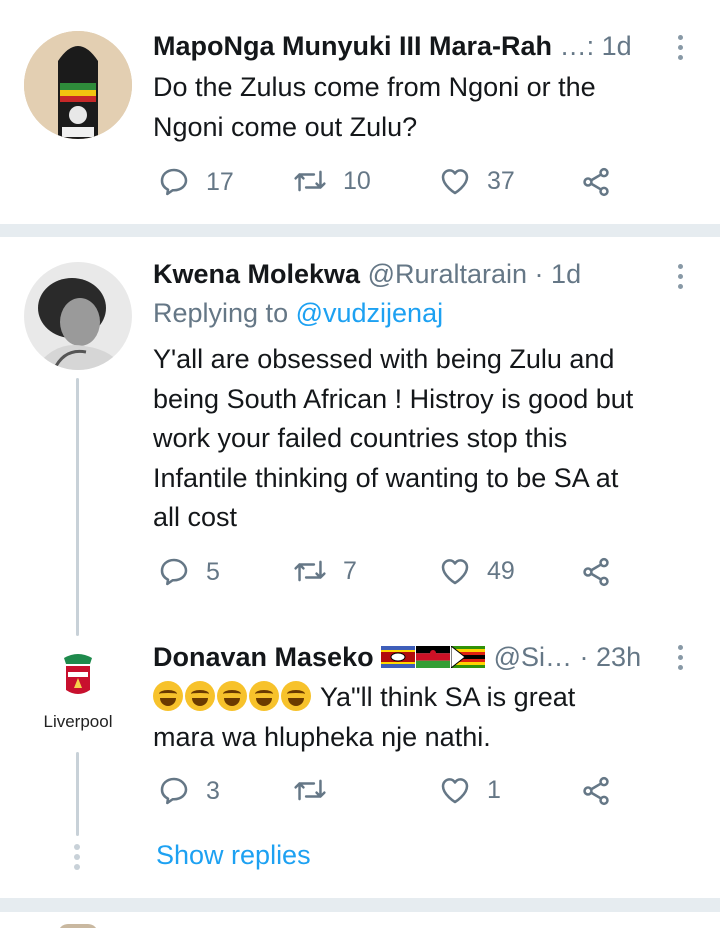 Image resolution: width=720 pixels, height=928 pixels. What do you see at coordinates (494, 789) in the screenshot?
I see `like-count: 1` at bounding box center [494, 789].